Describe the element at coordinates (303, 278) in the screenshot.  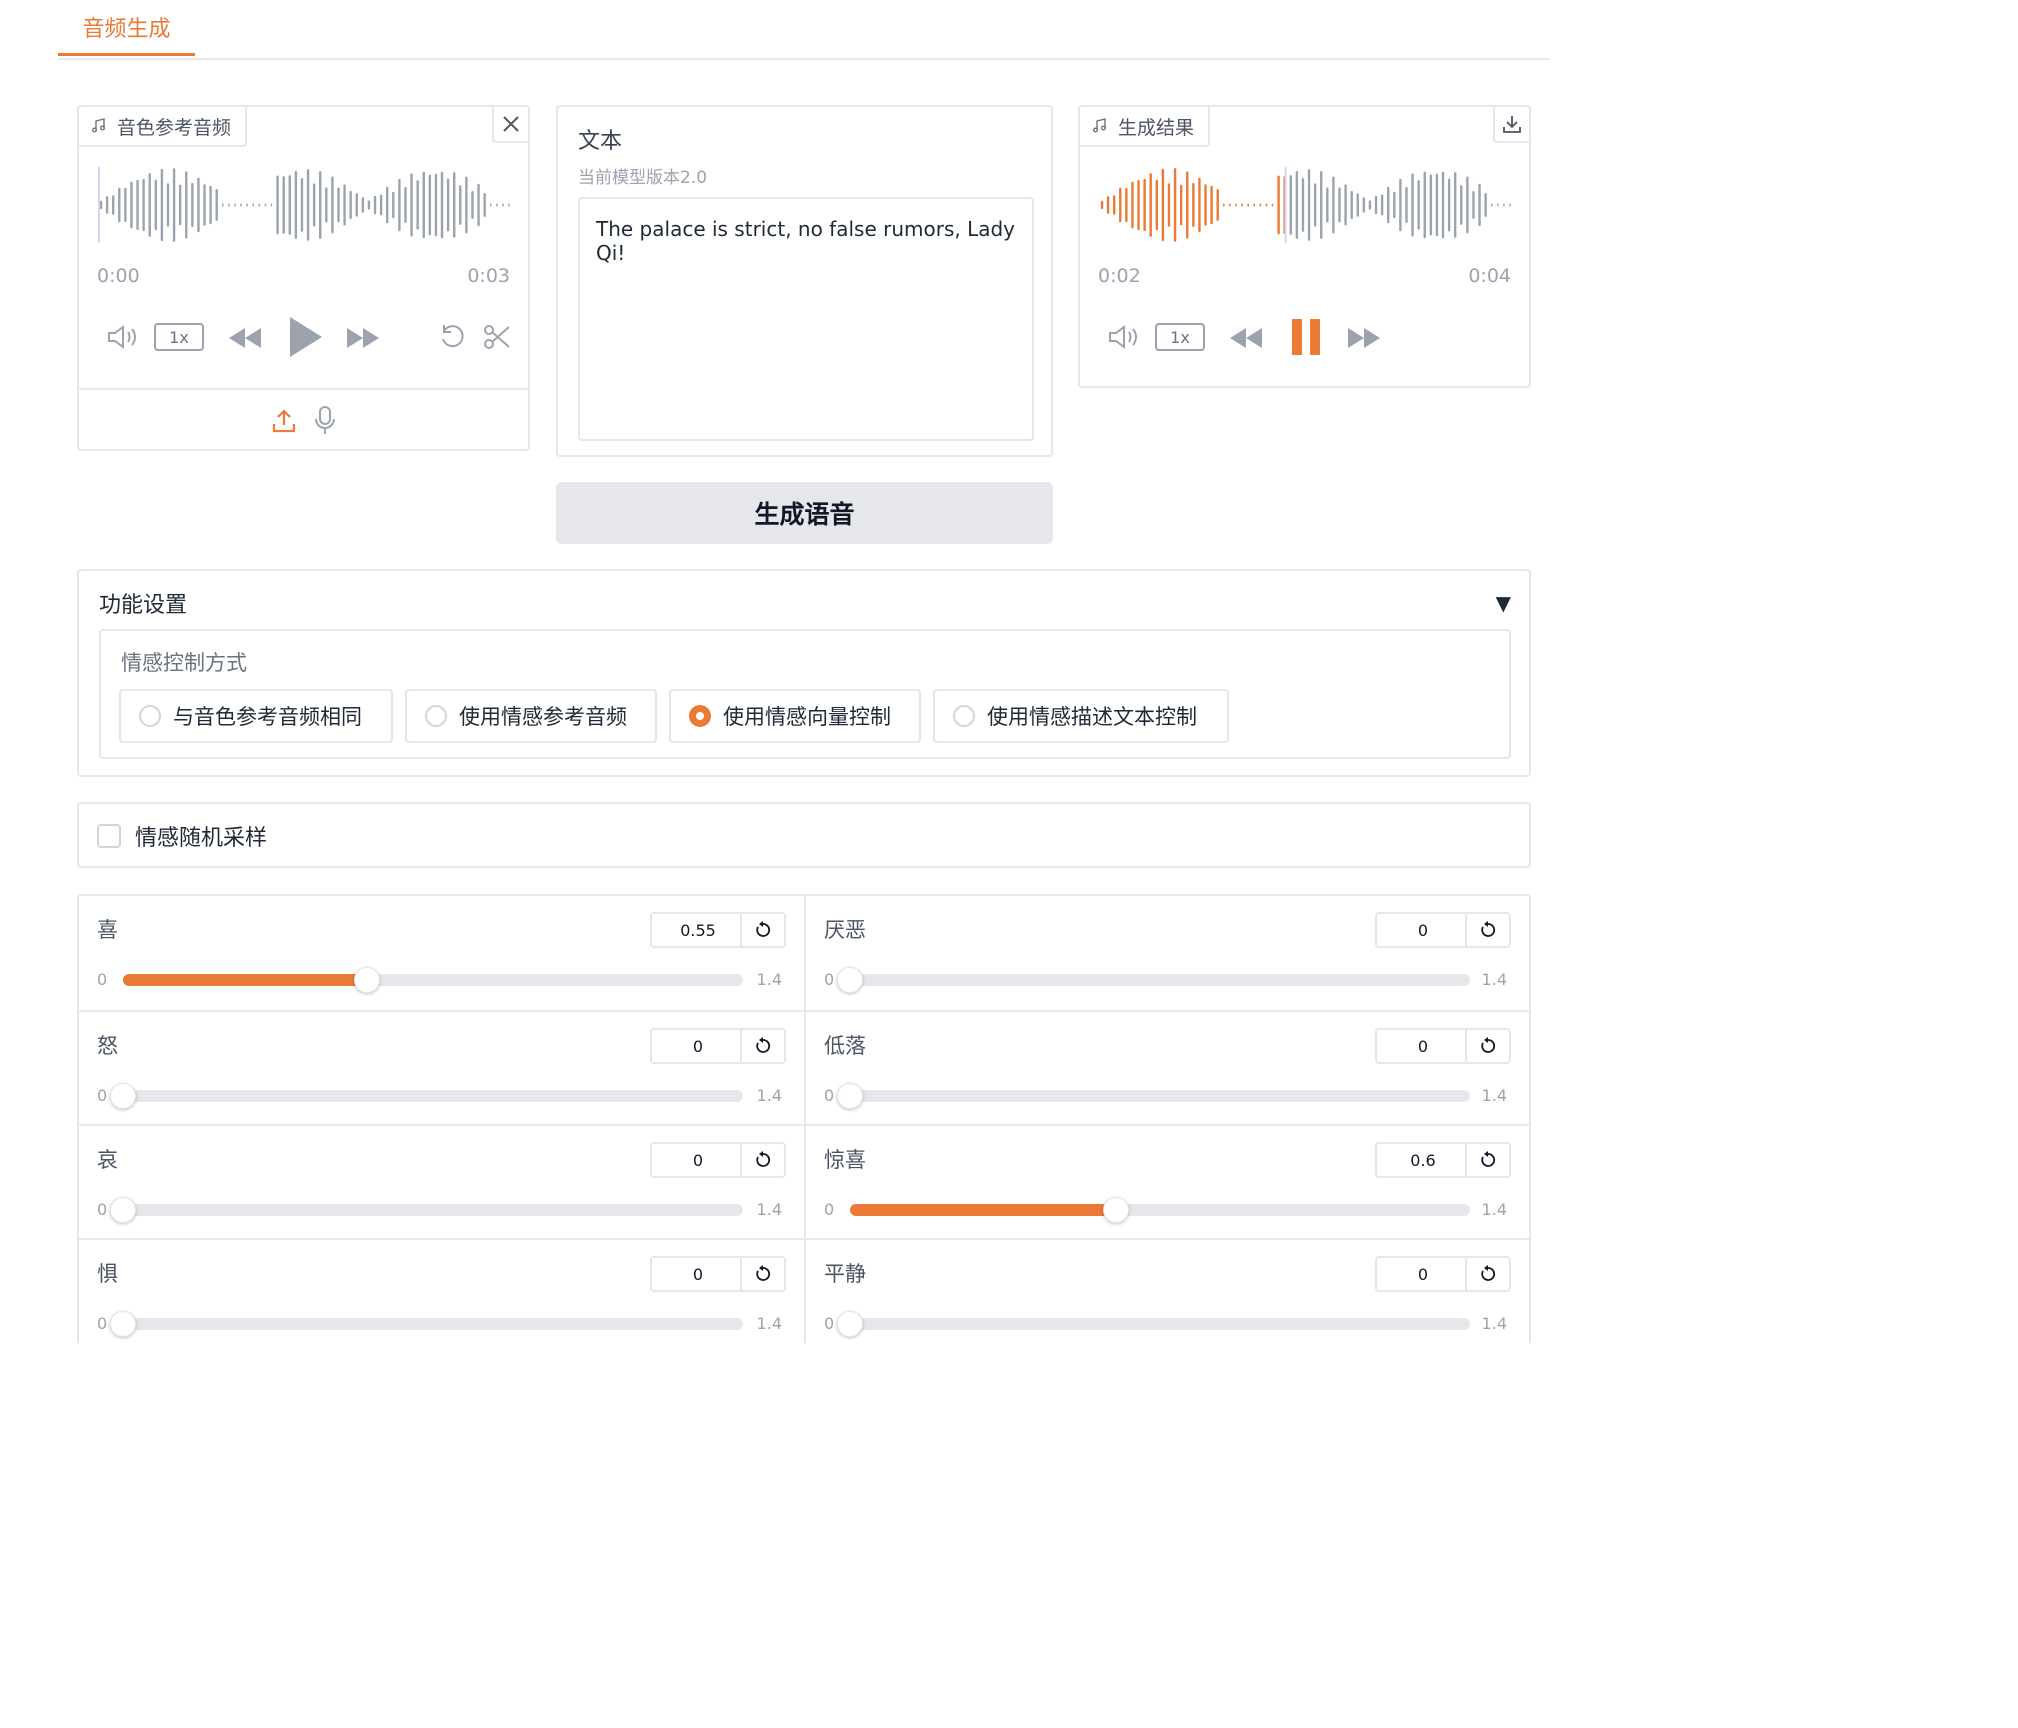
I see `reference-audio-panel: 音色参考音频 0:00 0:03 1x` at that location.